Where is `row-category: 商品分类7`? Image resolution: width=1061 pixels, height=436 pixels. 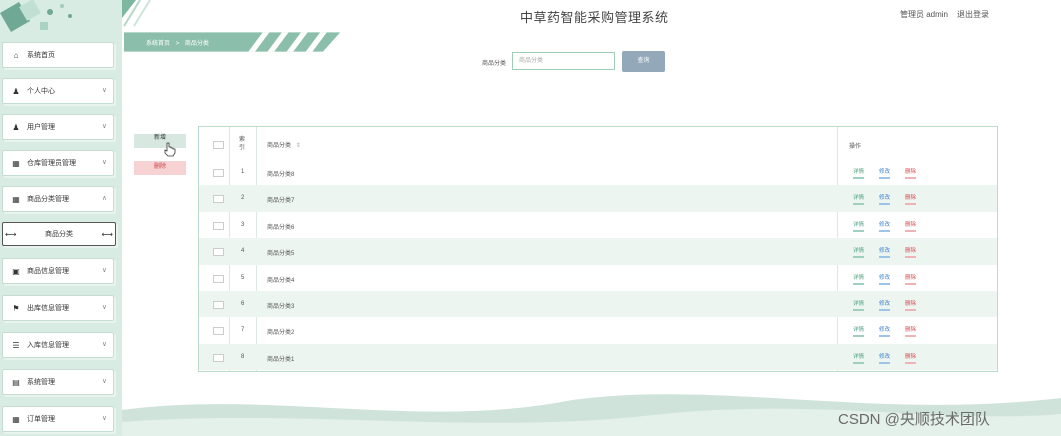 row-category: 商品分类7 is located at coordinates (281, 201).